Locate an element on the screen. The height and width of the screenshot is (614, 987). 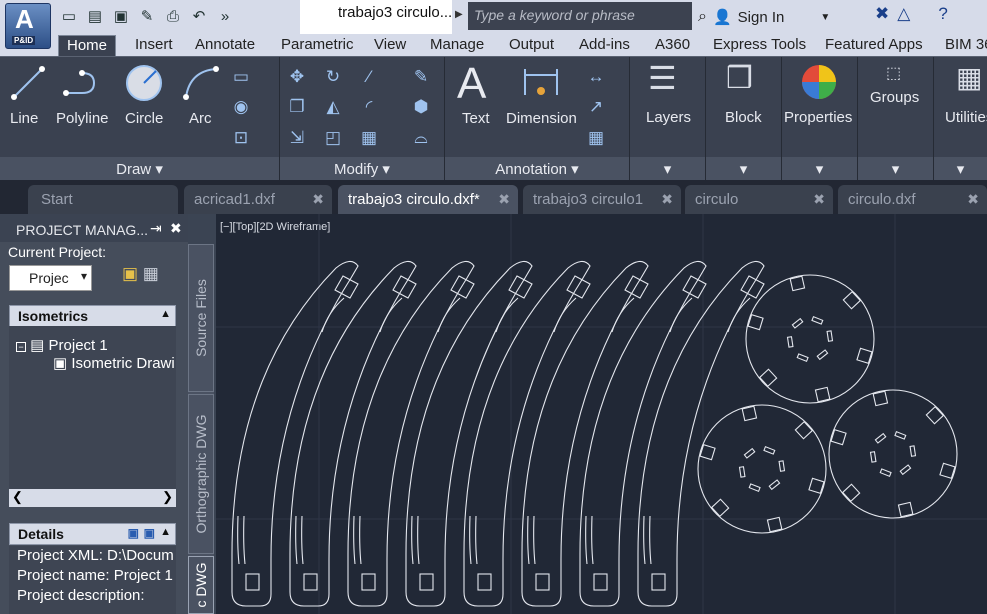
search-input: Type a keyword or phrase is located at coordinates (580, 16).